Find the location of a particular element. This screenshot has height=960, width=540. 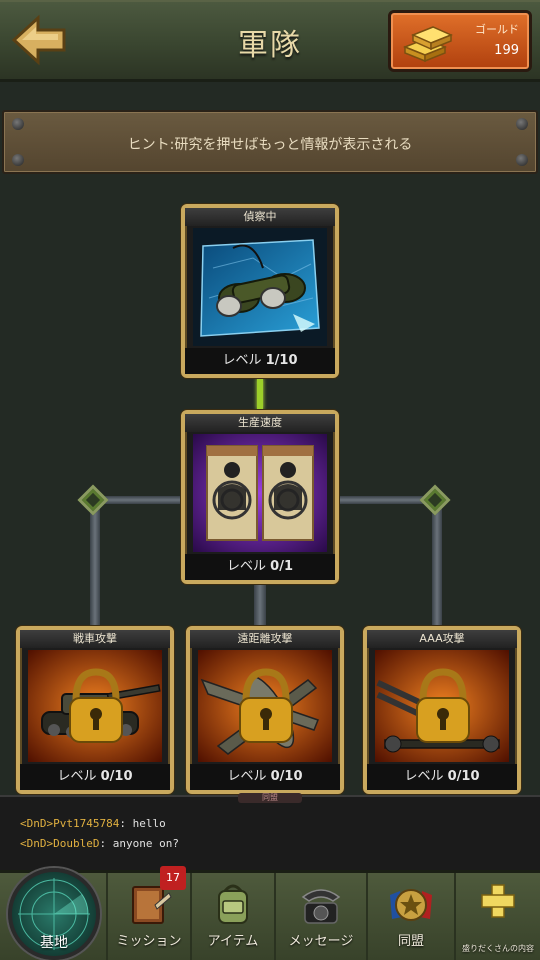

chat-message: <DnD>DoubleD: anyone on? is located at coordinates (99, 843).